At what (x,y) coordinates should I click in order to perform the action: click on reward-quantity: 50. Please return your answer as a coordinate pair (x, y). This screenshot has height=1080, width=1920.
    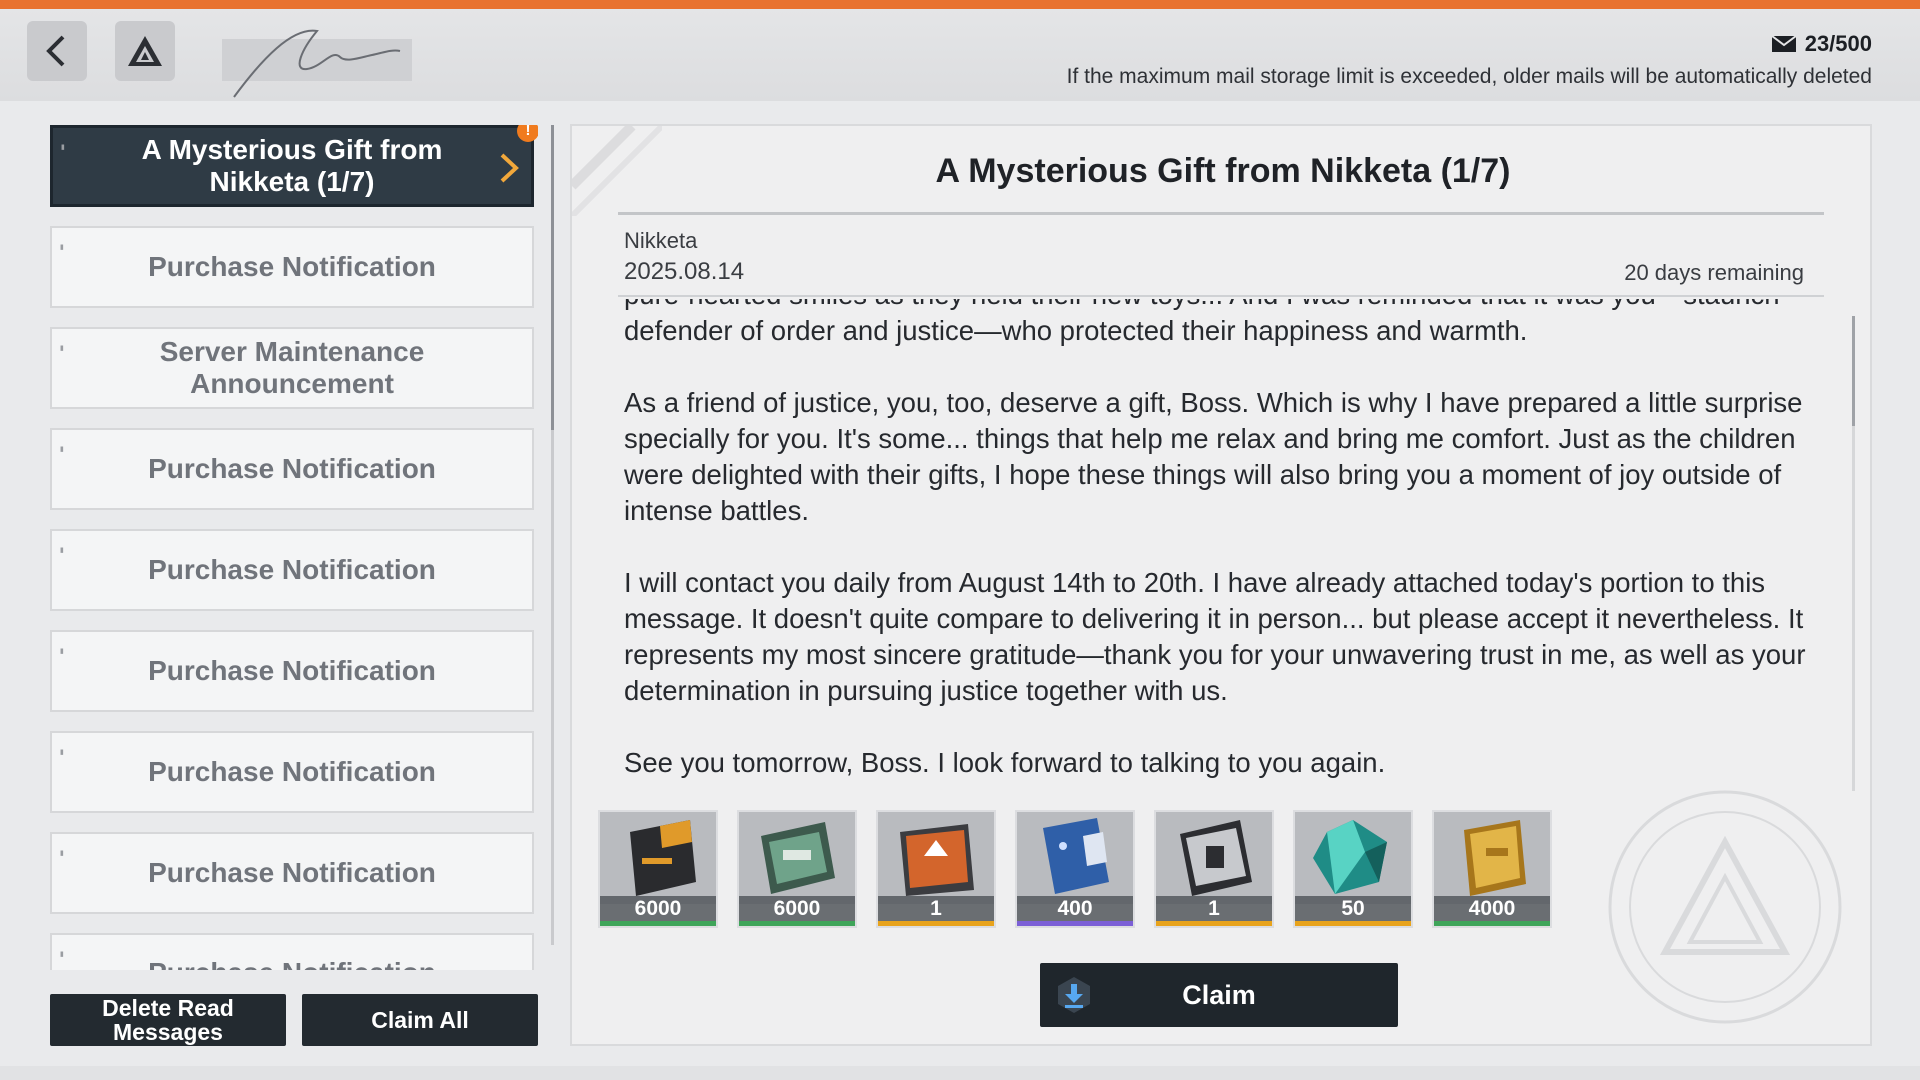
    Looking at the image, I should click on (1353, 909).